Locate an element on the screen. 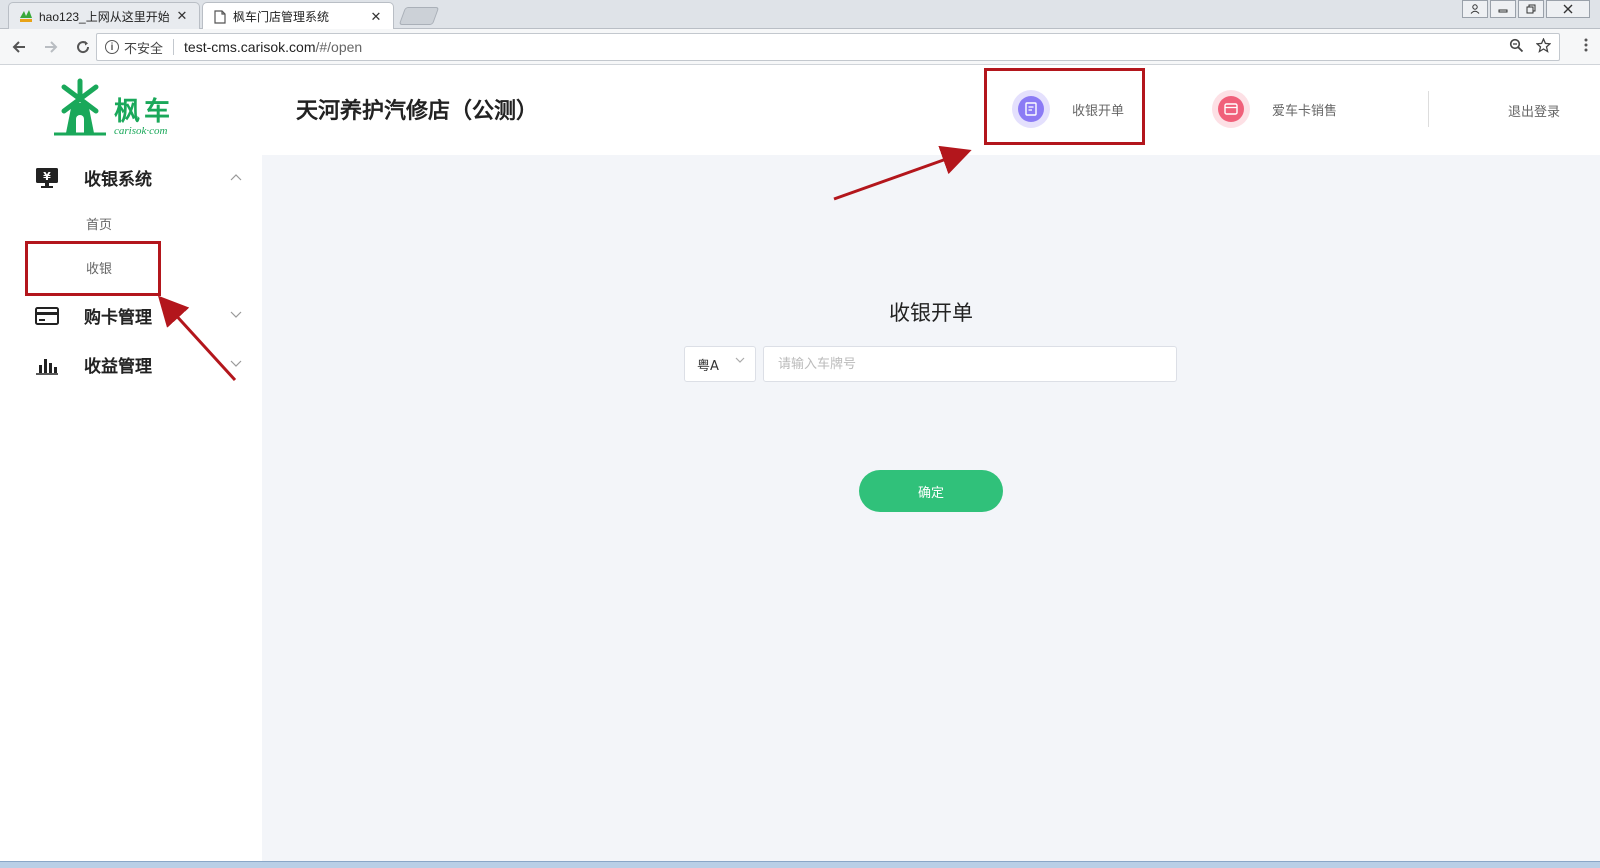 The image size is (1600, 868). page-icon is located at coordinates (220, 16).